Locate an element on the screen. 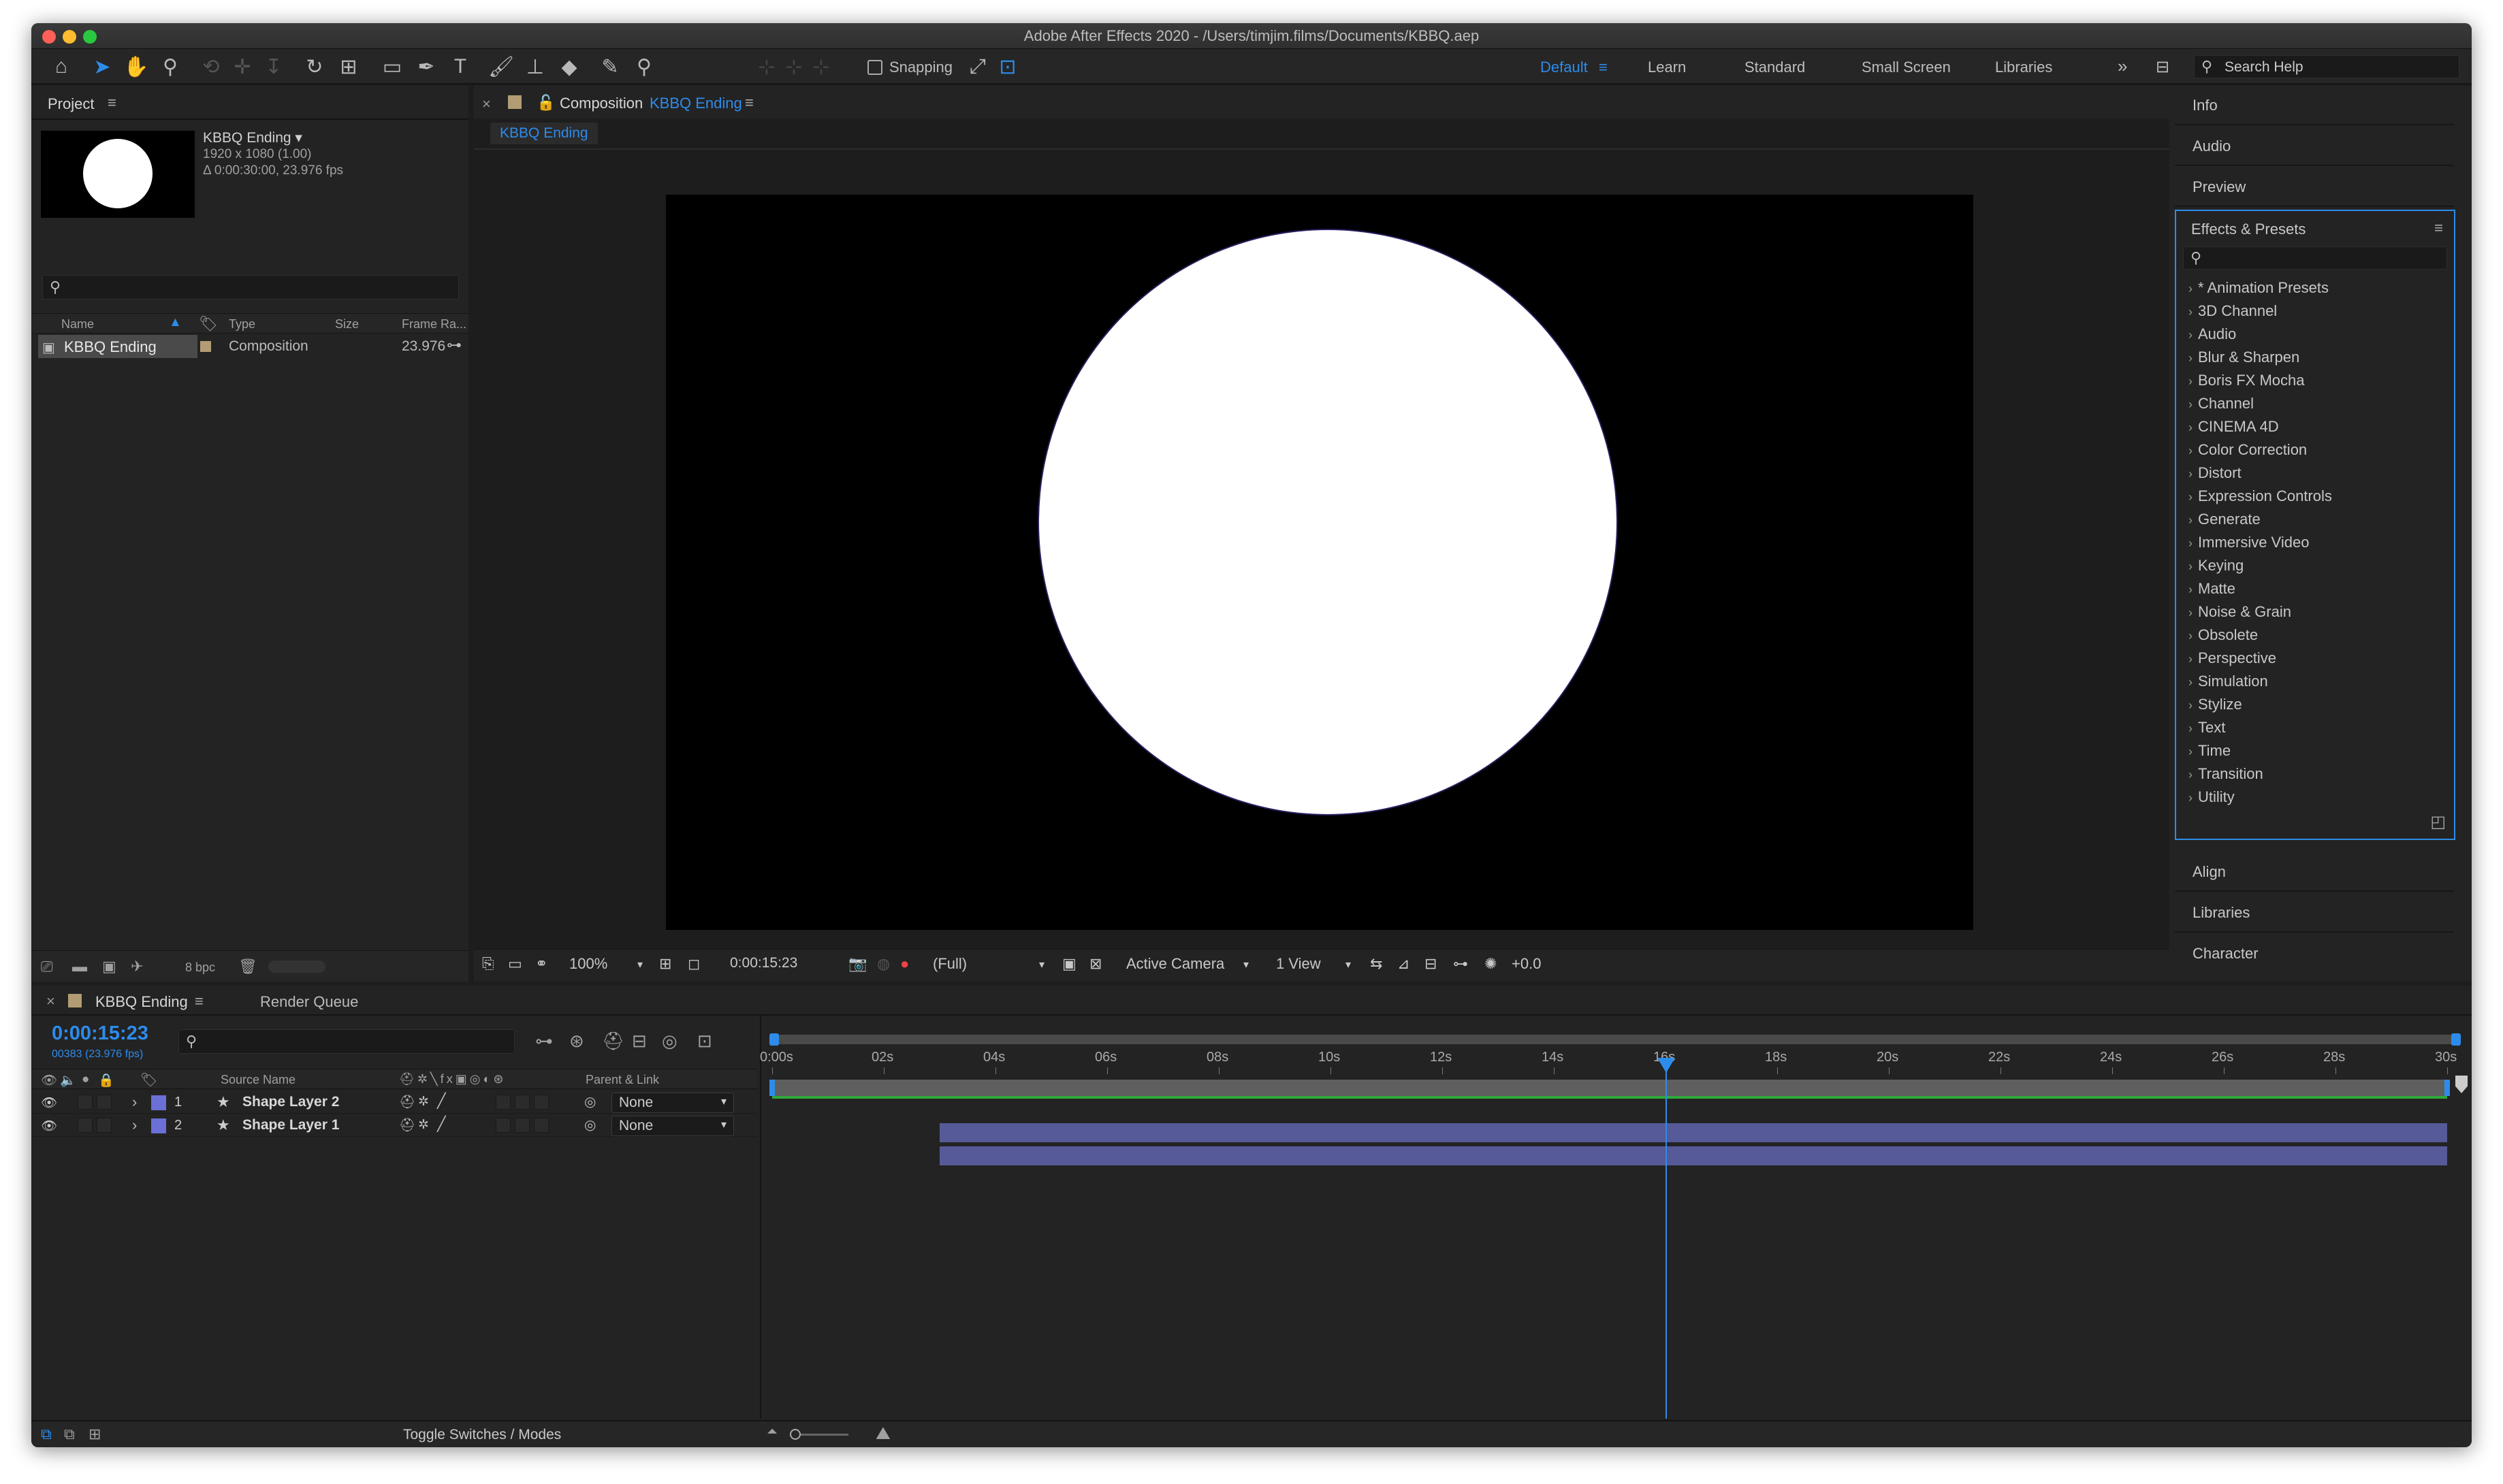  effects-category: › Stylize is located at coordinates (2215, 704).